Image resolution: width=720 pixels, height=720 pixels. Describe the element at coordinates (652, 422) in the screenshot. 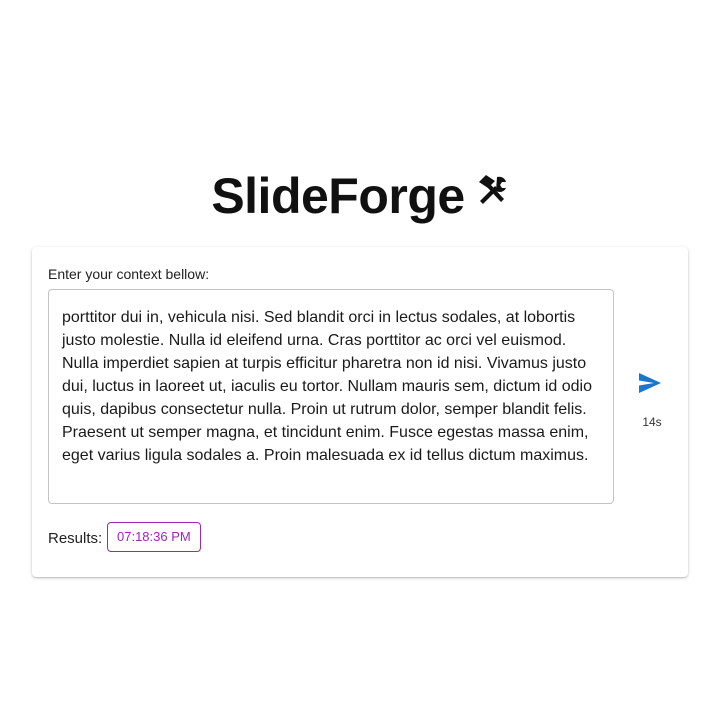

I see `elapsed-time: 14s` at that location.